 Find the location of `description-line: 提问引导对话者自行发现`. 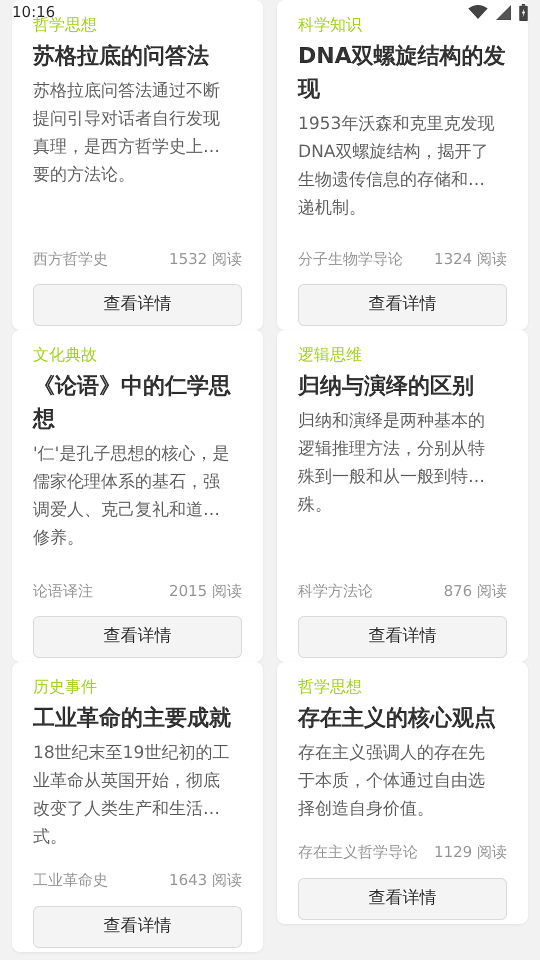

description-line: 提问引导对话者自行发现 is located at coordinates (127, 119).